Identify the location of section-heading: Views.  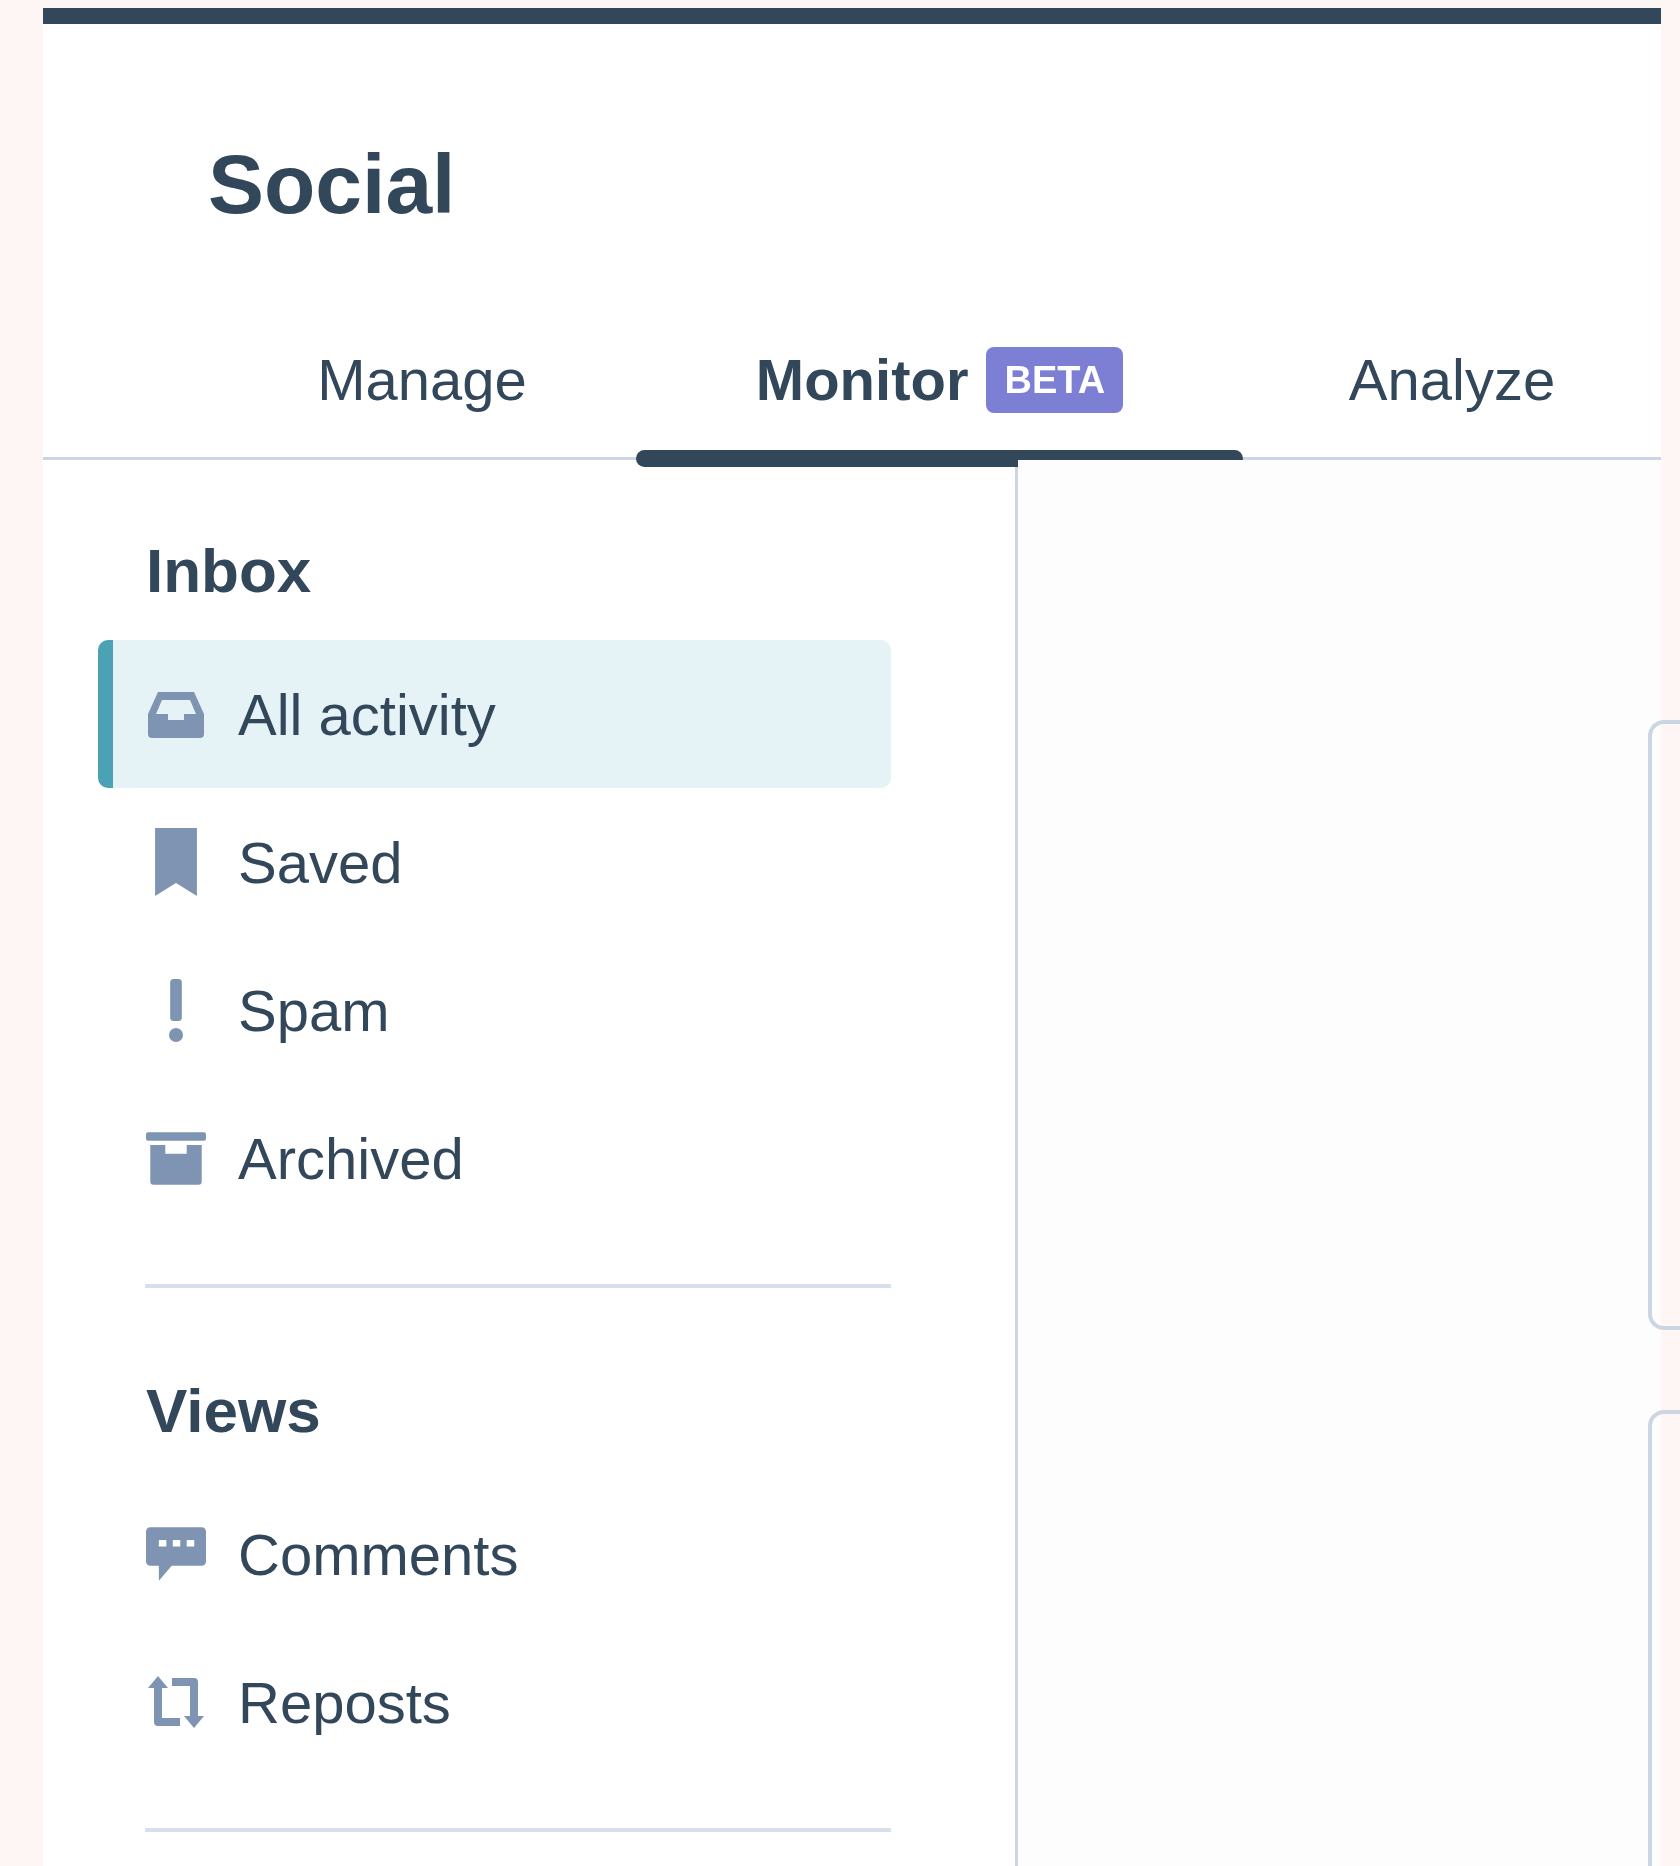
(234, 1411).